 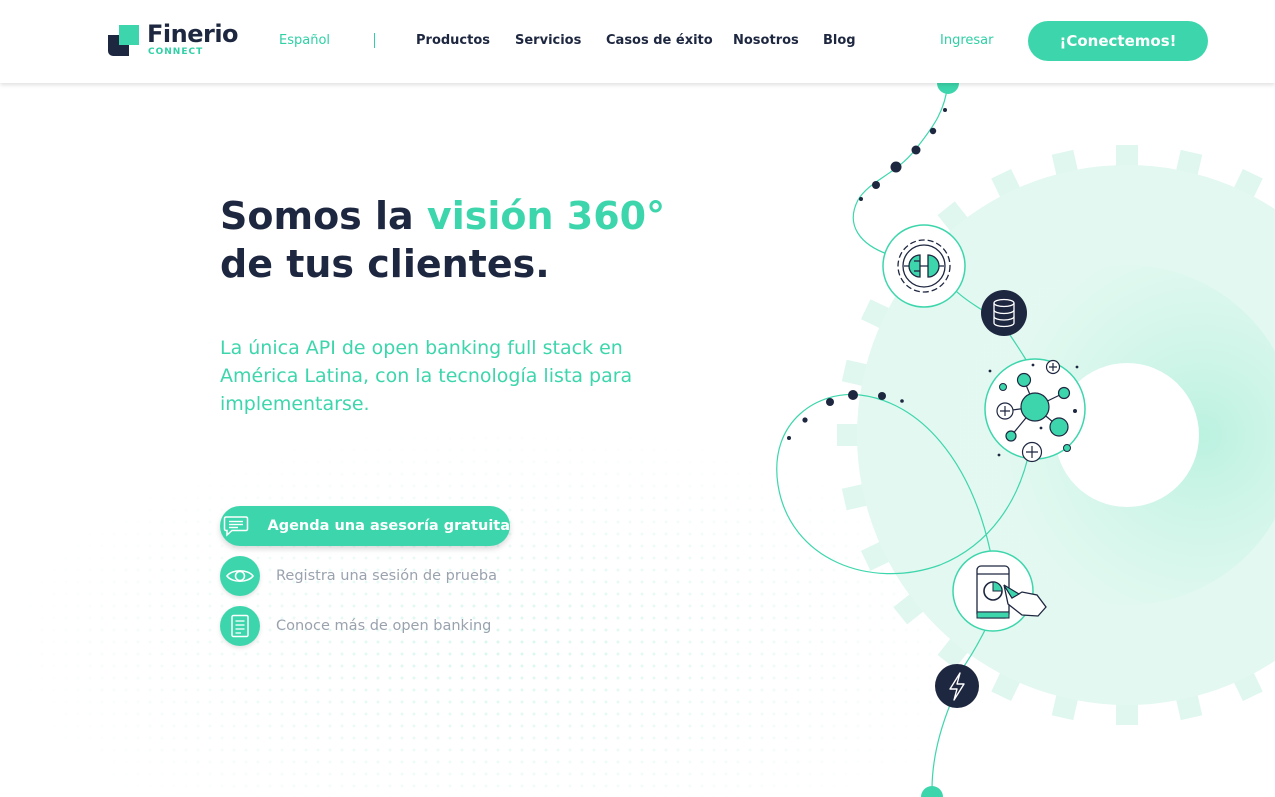 What do you see at coordinates (385, 264) in the screenshot?
I see `hero-title-line2: de tus clientes.` at bounding box center [385, 264].